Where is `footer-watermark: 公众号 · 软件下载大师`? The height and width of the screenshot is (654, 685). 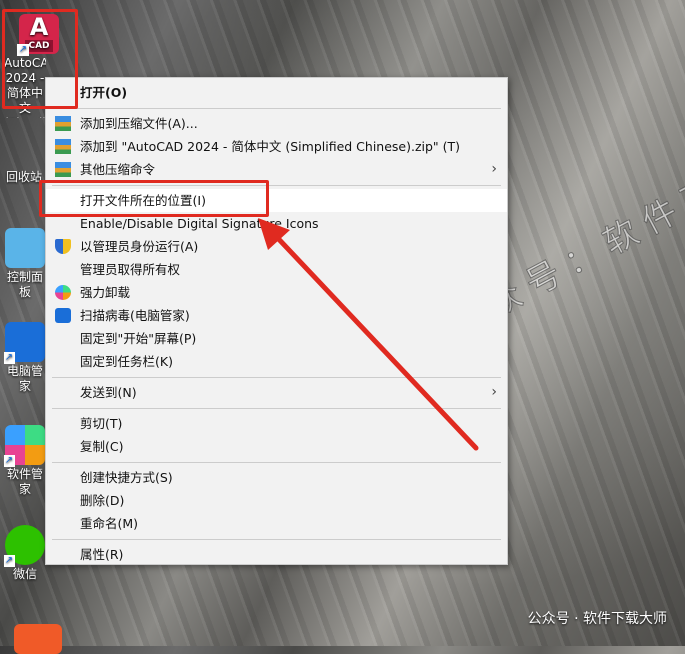
footer-watermark: 公众号 · 软件下载大师 is located at coordinates (597, 619).